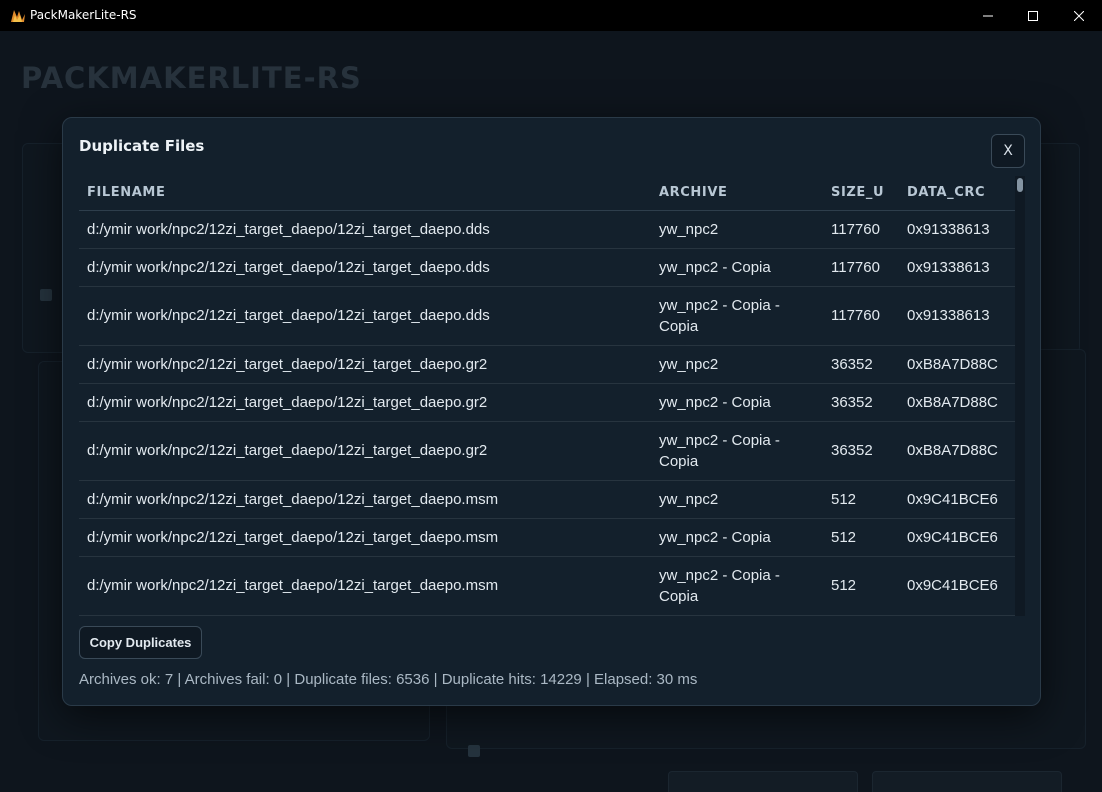 The width and height of the screenshot is (1102, 792). I want to click on scrollbar-thumb, so click(1020, 185).